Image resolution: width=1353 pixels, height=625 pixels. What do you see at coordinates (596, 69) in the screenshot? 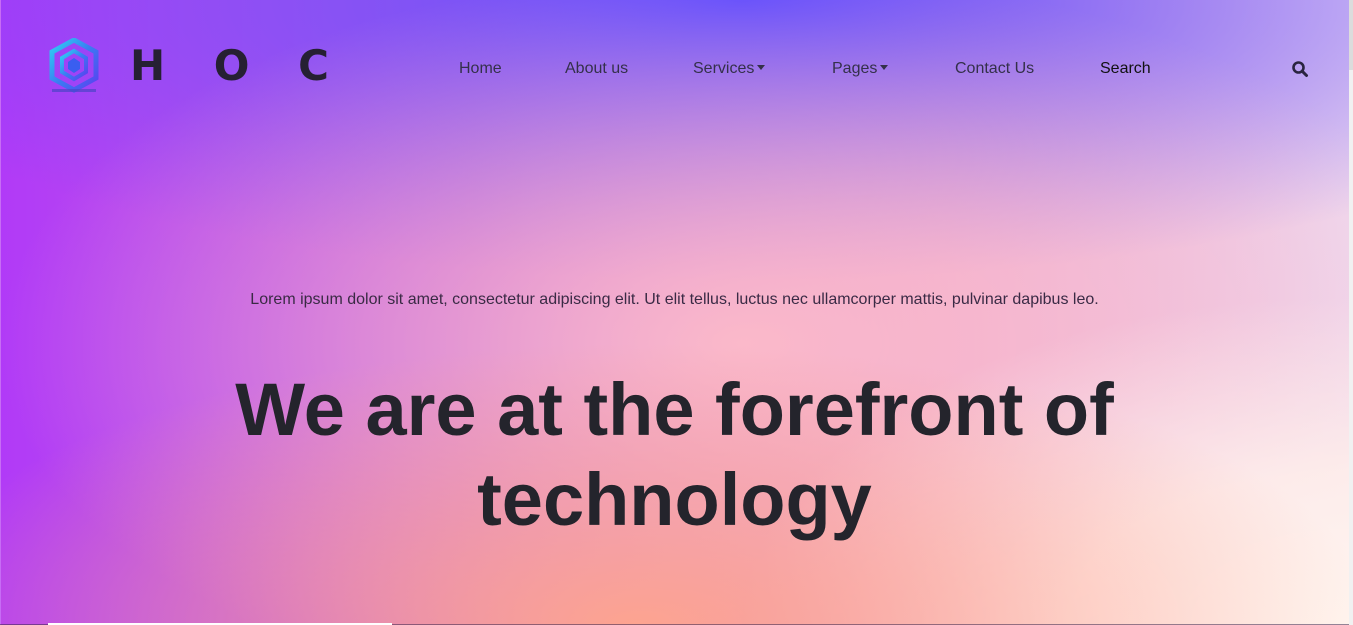
I see `nav-about-link: About us` at bounding box center [596, 69].